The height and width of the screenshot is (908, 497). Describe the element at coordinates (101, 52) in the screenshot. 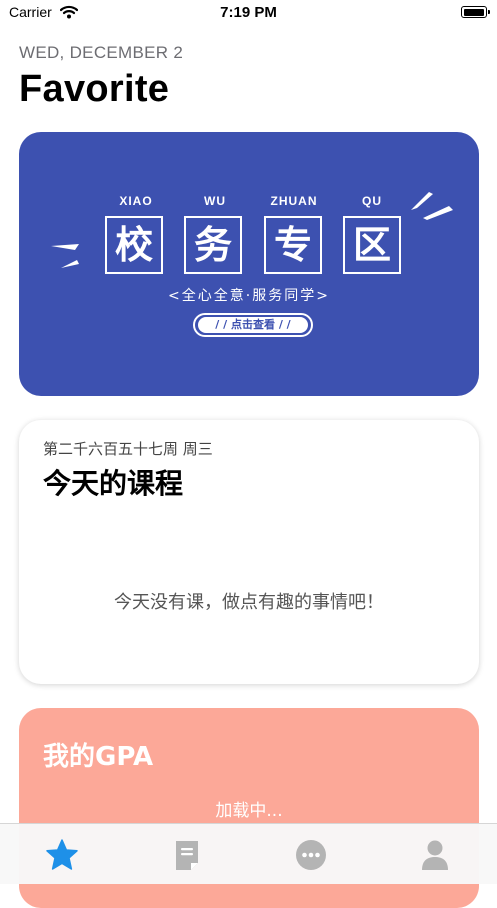

I see `date-label: WED, DECEMBER 2` at that location.